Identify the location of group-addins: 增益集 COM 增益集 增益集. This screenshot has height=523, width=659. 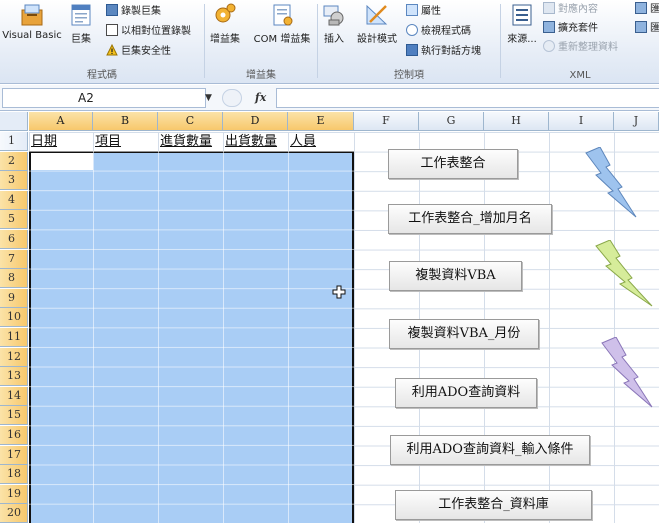
(261, 42).